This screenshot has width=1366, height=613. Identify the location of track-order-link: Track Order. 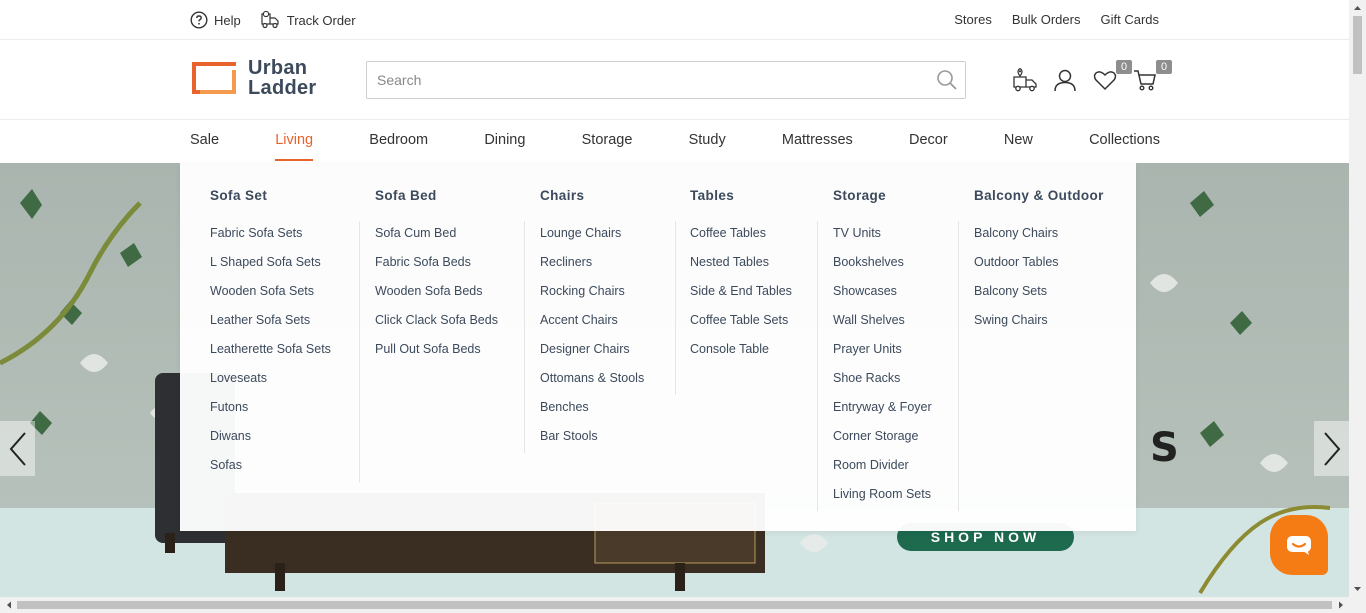
(307, 20).